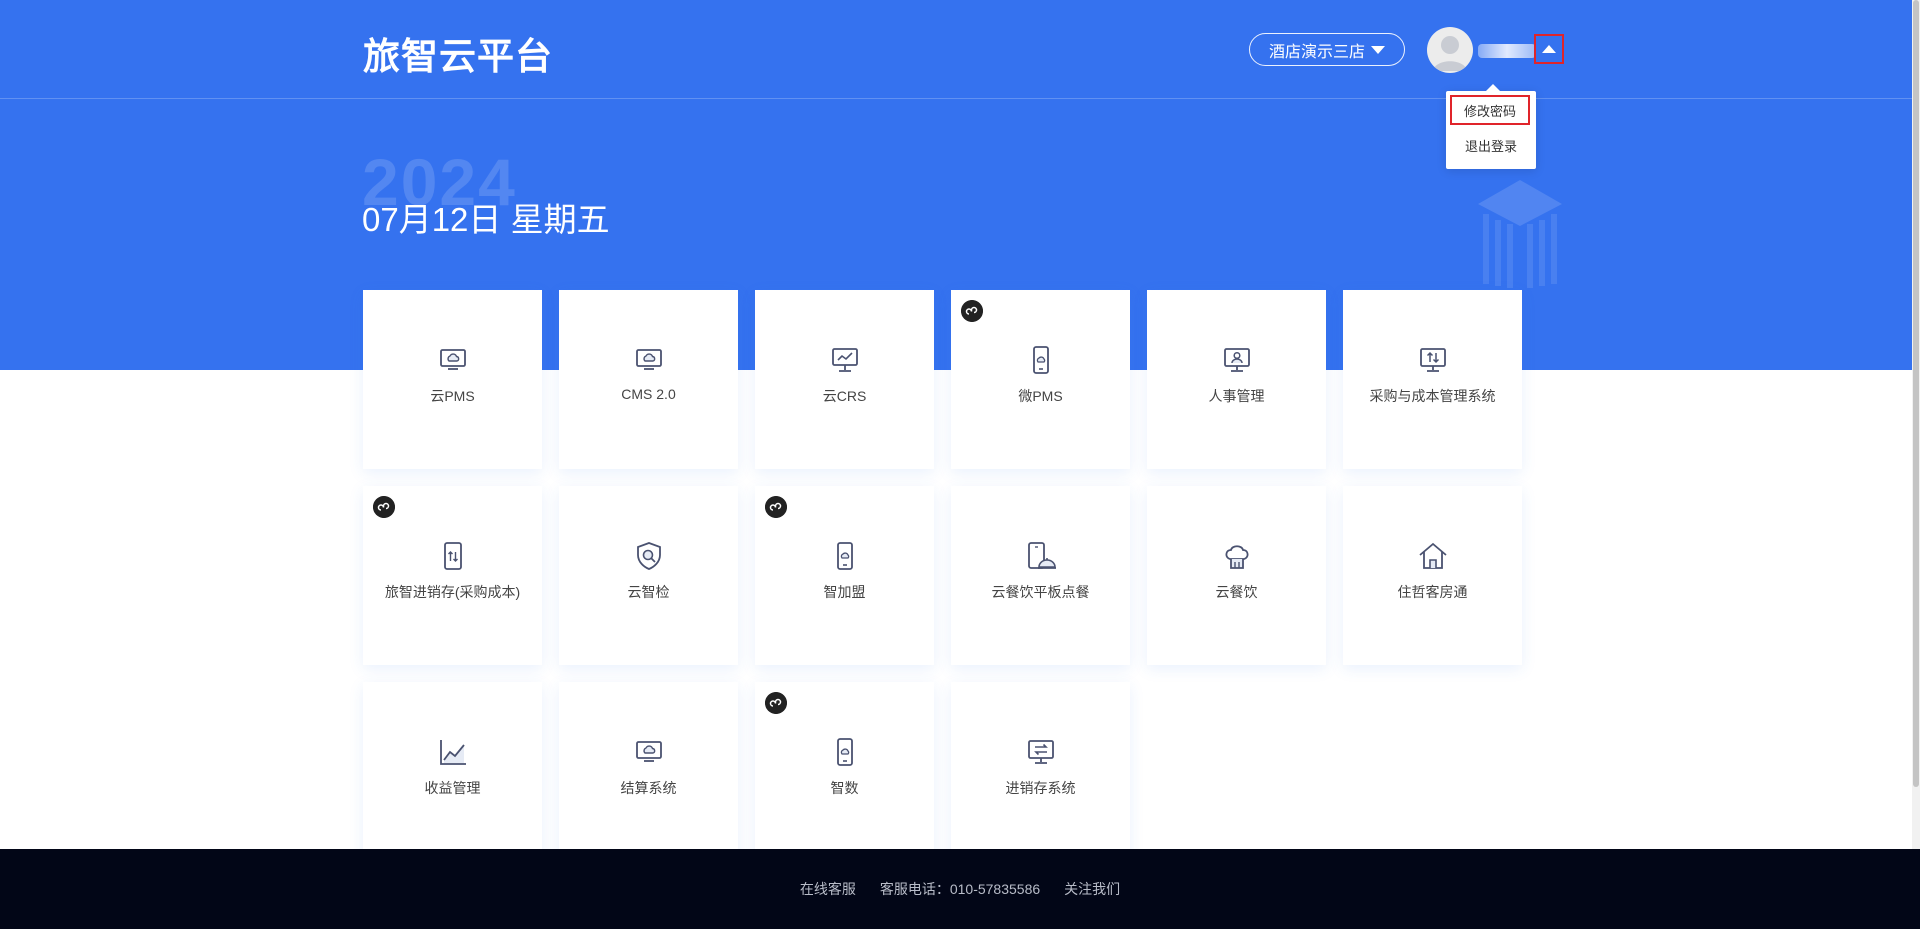  I want to click on app-card-housekeeping: 住哲客房通, so click(1432, 575).